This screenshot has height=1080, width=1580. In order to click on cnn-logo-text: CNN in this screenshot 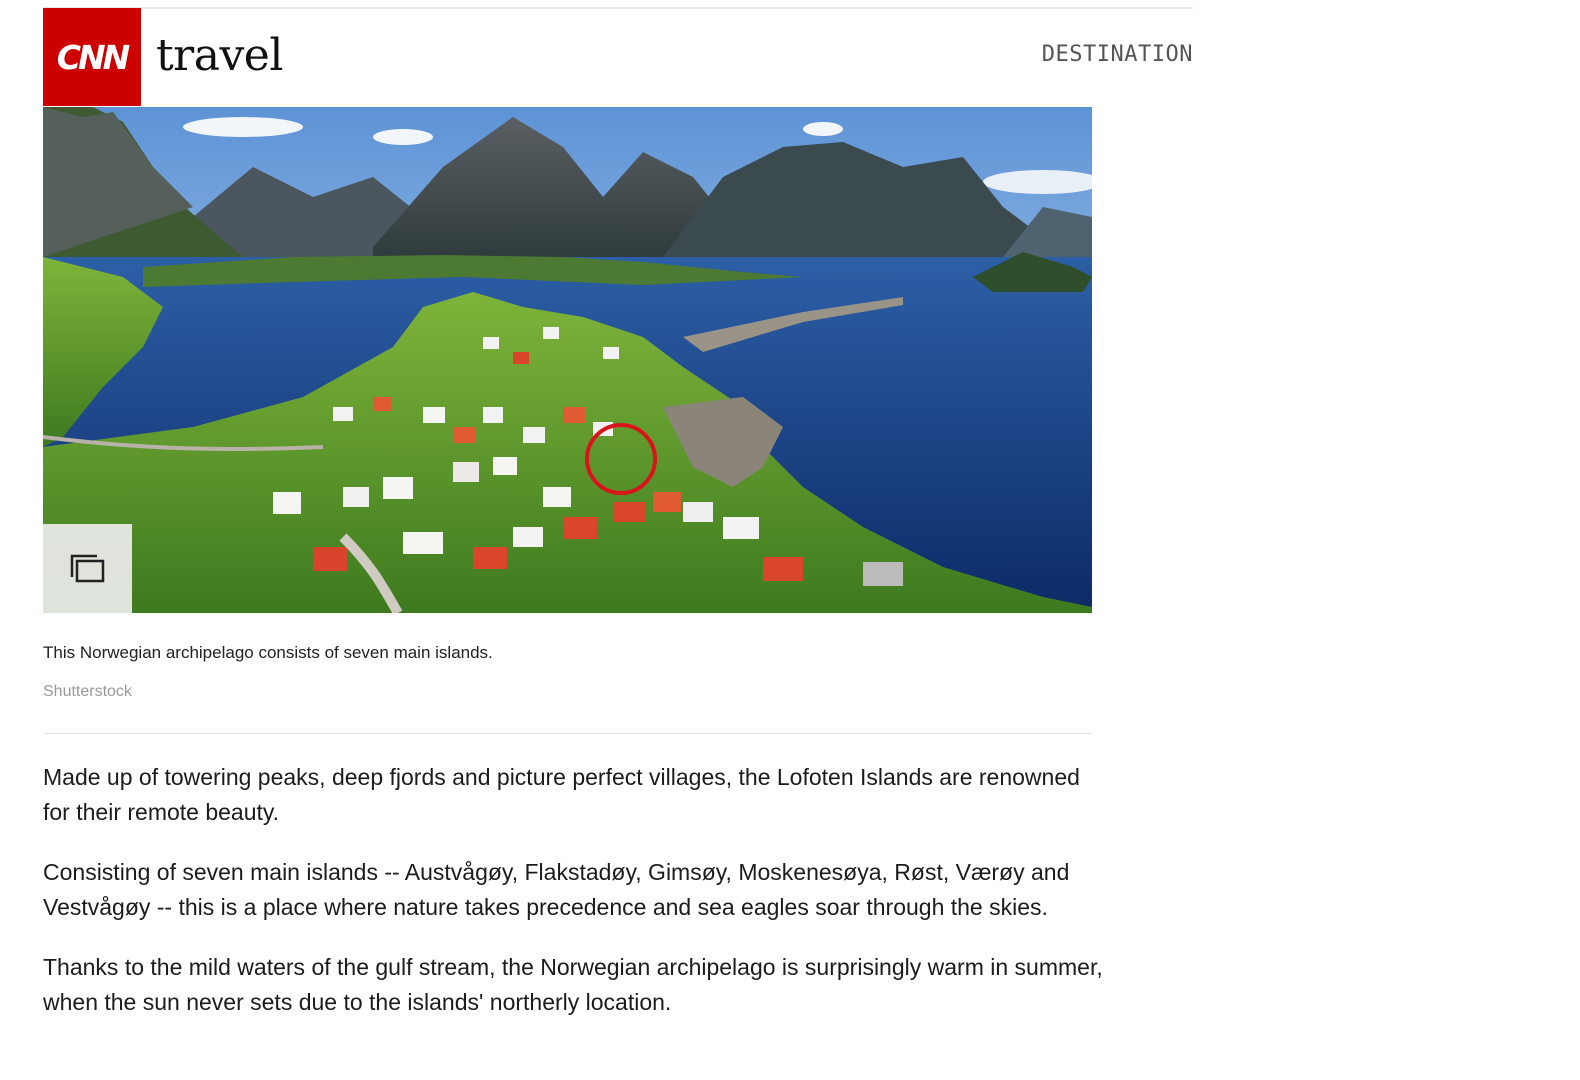, I will do `click(93, 57)`.